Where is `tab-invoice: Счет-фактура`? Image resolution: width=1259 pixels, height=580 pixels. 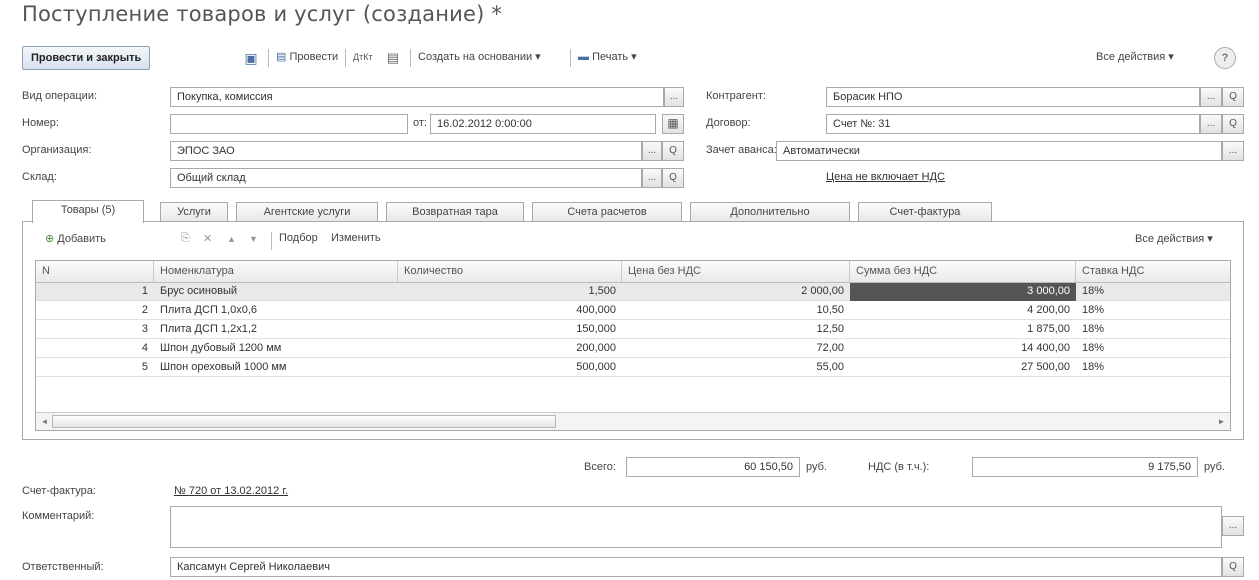
tab-invoice: Счет-фактура is located at coordinates (925, 212).